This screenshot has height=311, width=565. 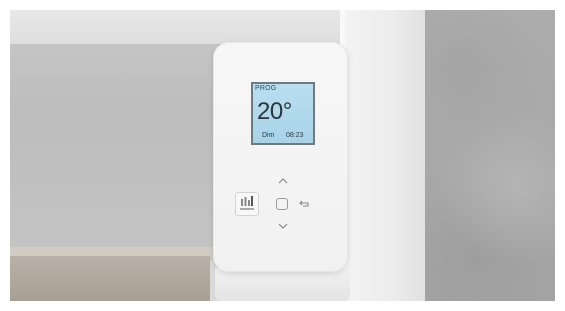 I want to click on return-arrow-icon, so click(x=304, y=203).